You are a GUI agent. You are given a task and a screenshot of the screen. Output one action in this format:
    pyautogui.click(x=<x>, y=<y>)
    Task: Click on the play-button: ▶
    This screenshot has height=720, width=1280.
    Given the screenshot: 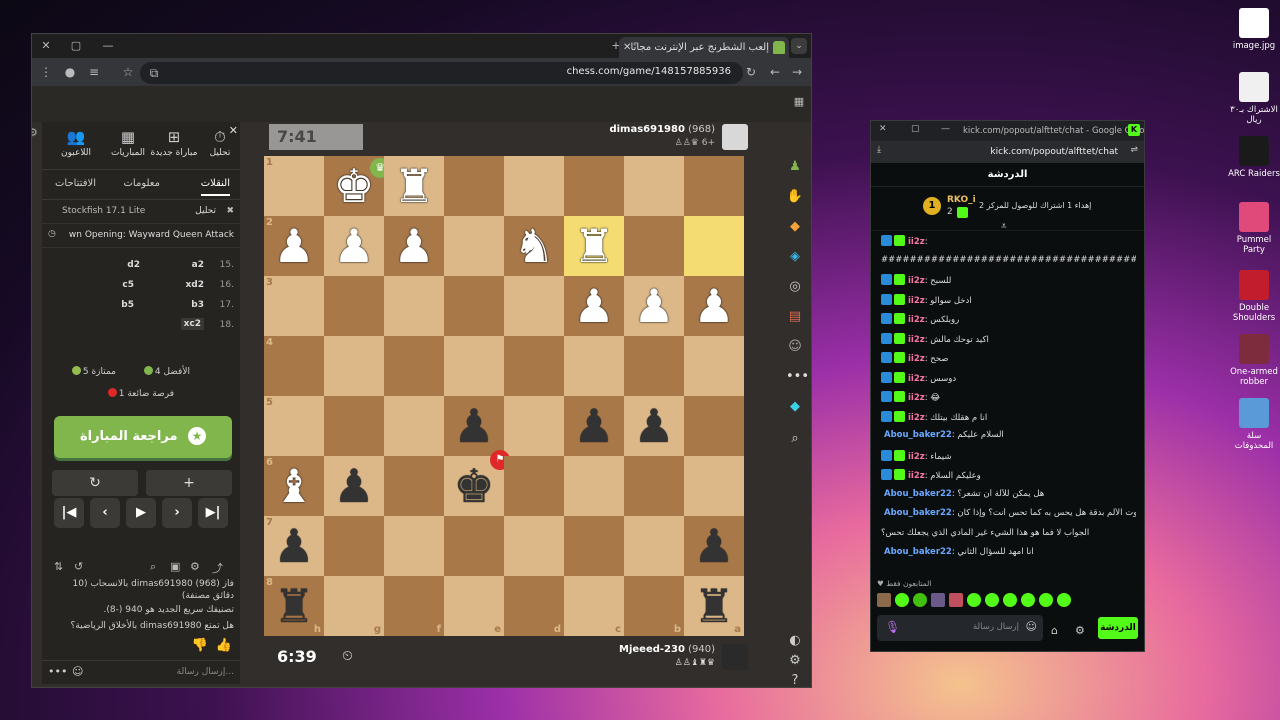 What is the action you would take?
    pyautogui.click(x=141, y=513)
    